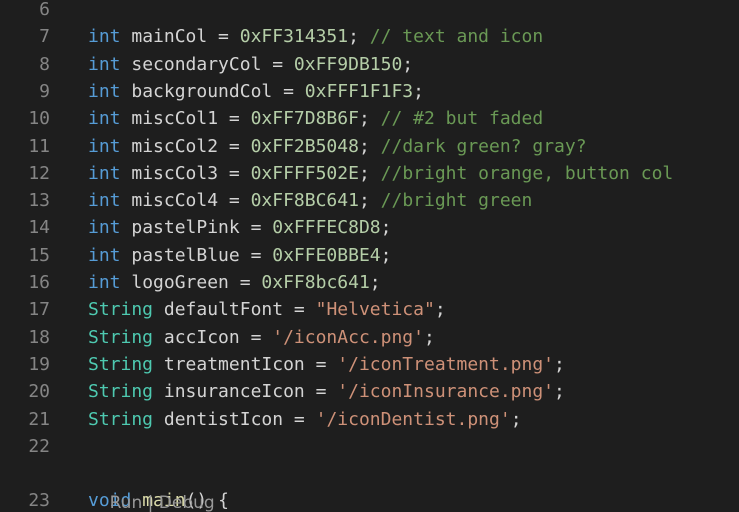 This screenshot has width=739, height=512. Describe the element at coordinates (39, 201) in the screenshot. I see `line-number: 13` at that location.